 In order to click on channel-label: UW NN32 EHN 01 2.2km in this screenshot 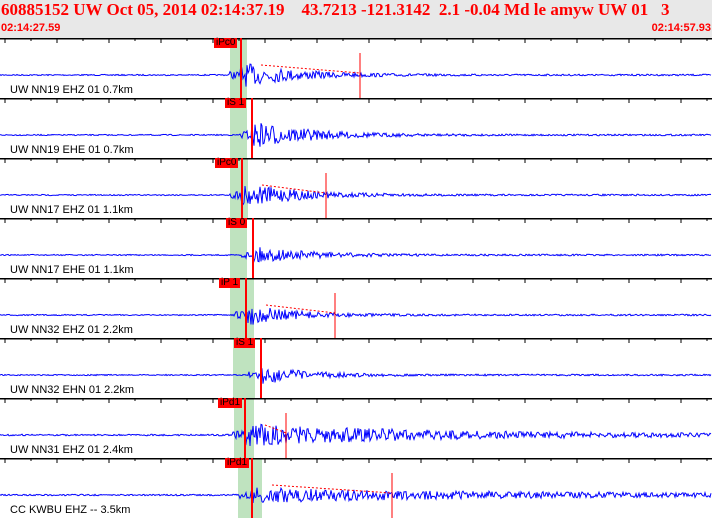, I will do `click(72, 390)`.